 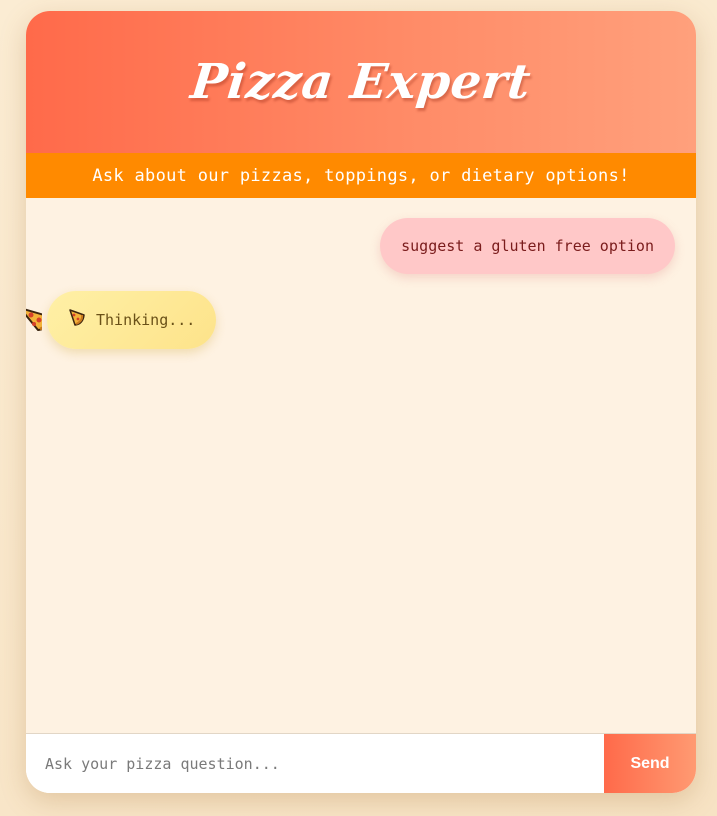 I want to click on composer: Send, so click(x=361, y=763).